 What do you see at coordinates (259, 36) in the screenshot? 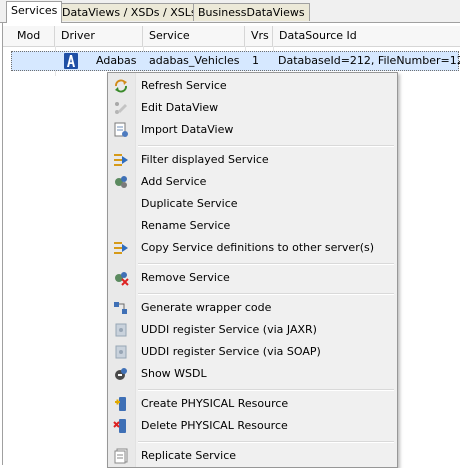
I see `column-vrs: Vrs` at bounding box center [259, 36].